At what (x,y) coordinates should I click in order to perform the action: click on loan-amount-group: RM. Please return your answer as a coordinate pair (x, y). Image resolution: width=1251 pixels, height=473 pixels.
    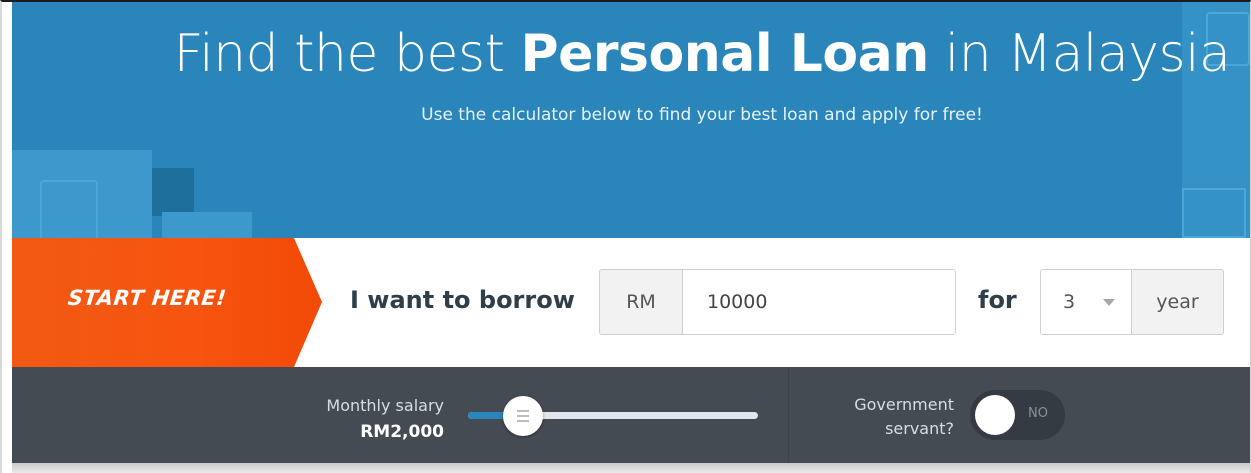
    Looking at the image, I should click on (777, 302).